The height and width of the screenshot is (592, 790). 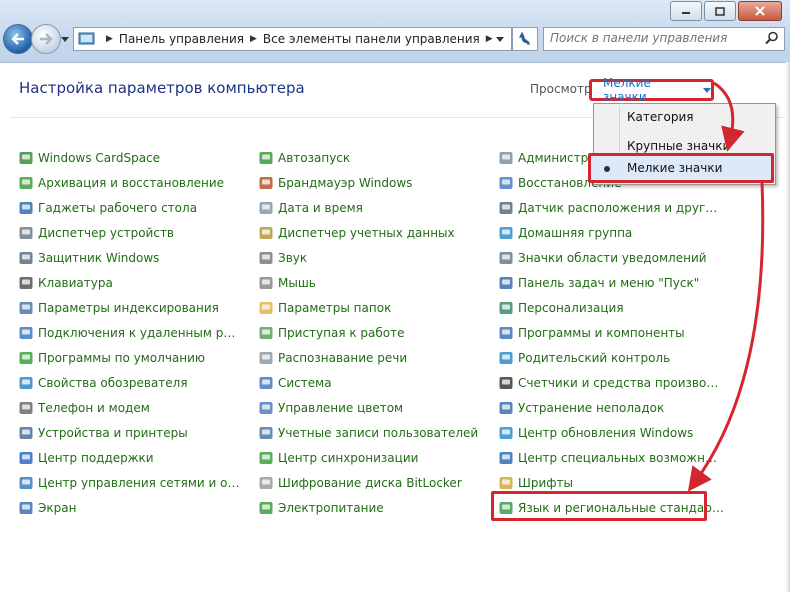 What do you see at coordinates (788, 327) in the screenshot?
I see `window-border` at bounding box center [788, 327].